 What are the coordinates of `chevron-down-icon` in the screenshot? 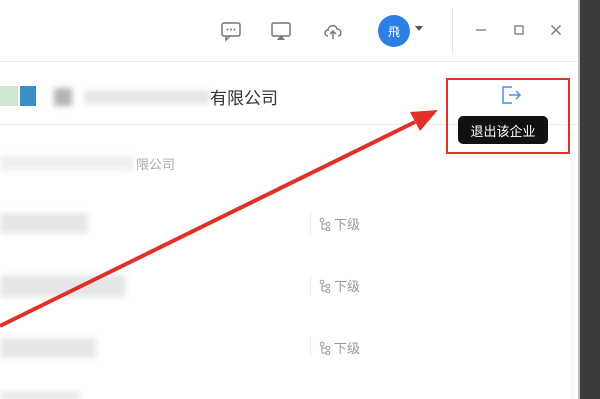 It's located at (419, 28).